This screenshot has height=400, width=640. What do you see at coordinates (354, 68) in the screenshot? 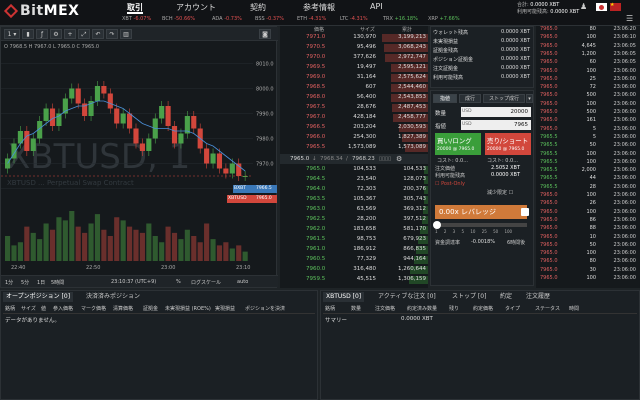
I see `ask-row: 7969.5 19,497 2,595,121` at bounding box center [354, 68].